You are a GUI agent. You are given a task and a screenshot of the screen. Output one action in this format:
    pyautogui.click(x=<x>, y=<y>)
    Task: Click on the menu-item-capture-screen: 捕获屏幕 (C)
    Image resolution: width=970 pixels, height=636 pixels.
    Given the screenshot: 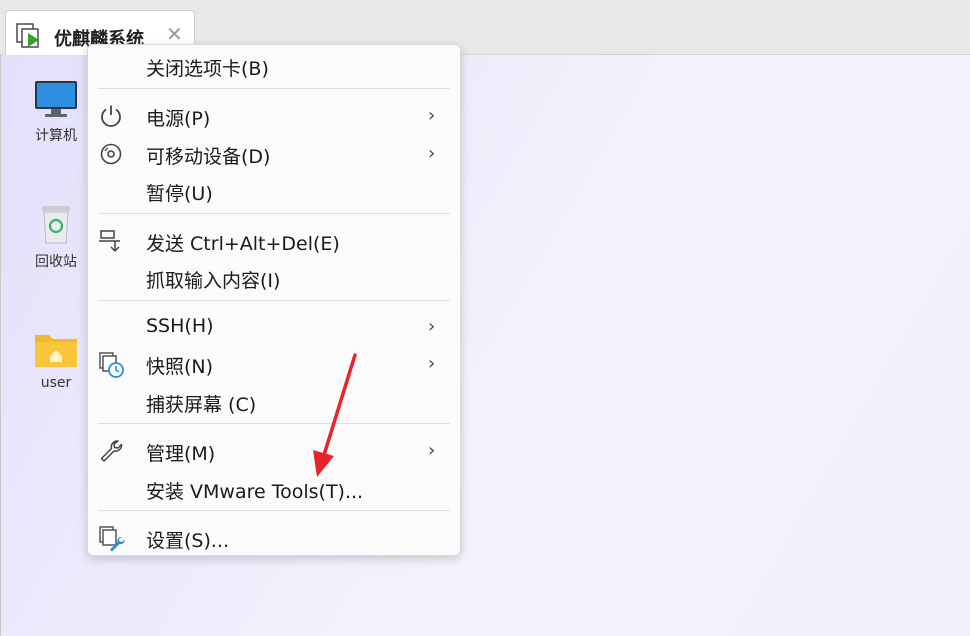 What is the action you would take?
    pyautogui.click(x=274, y=401)
    